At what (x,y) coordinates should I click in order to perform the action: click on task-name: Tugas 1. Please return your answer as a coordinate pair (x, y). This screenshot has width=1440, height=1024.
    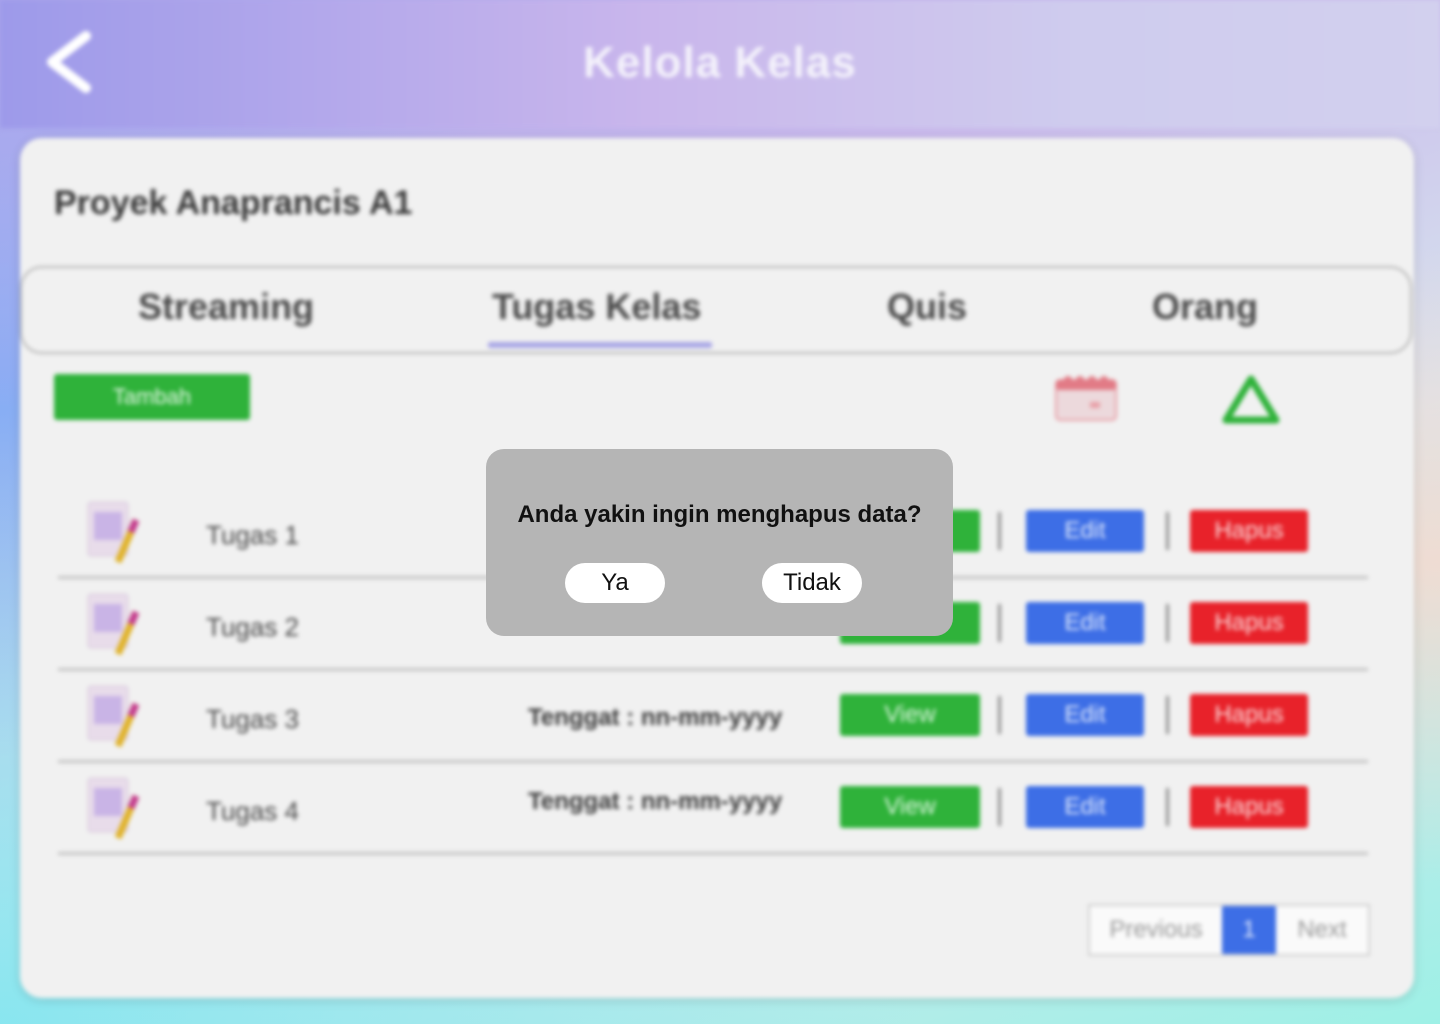
    Looking at the image, I should click on (252, 535).